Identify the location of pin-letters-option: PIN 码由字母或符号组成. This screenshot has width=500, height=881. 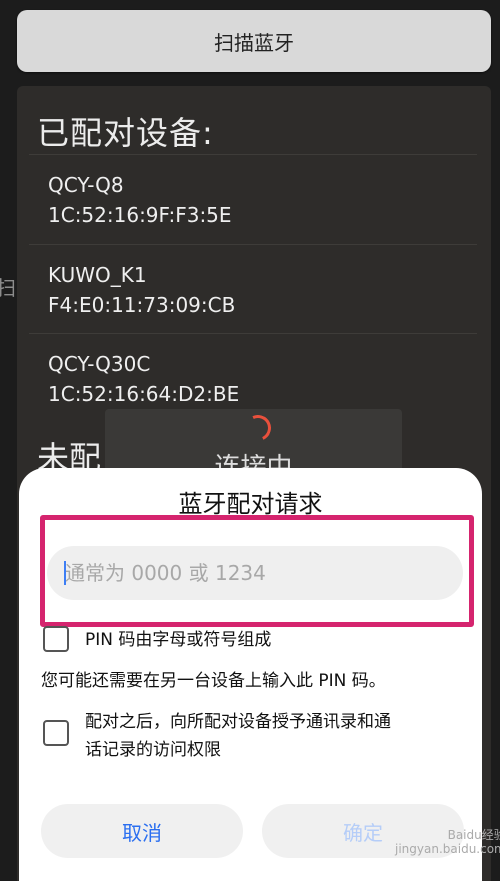
(157, 640).